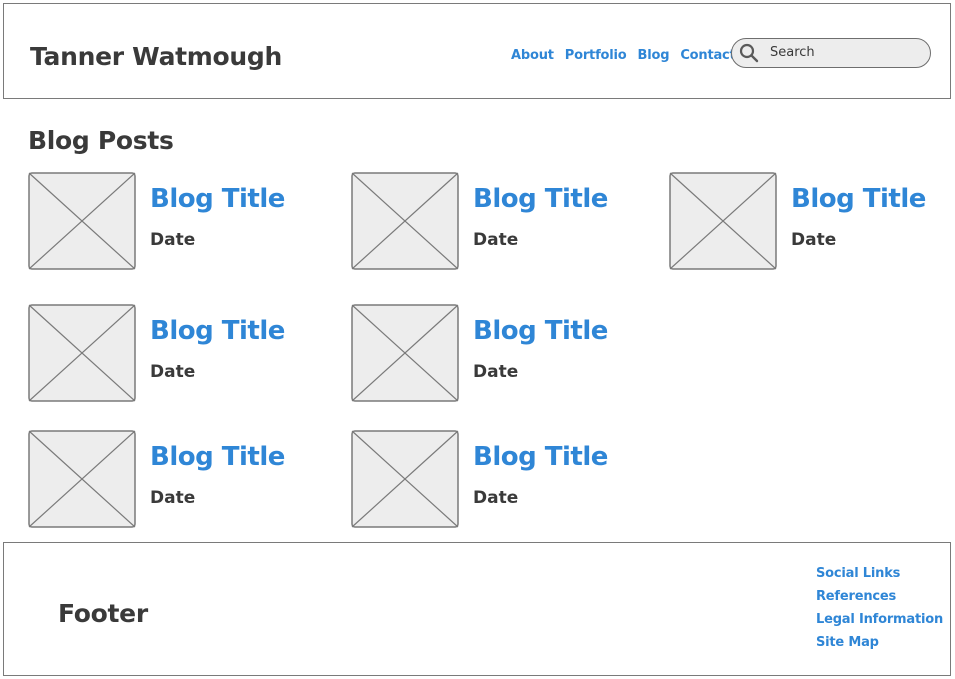 The height and width of the screenshot is (679, 955). Describe the element at coordinates (879, 596) in the screenshot. I see `footer-link-references: References` at that location.